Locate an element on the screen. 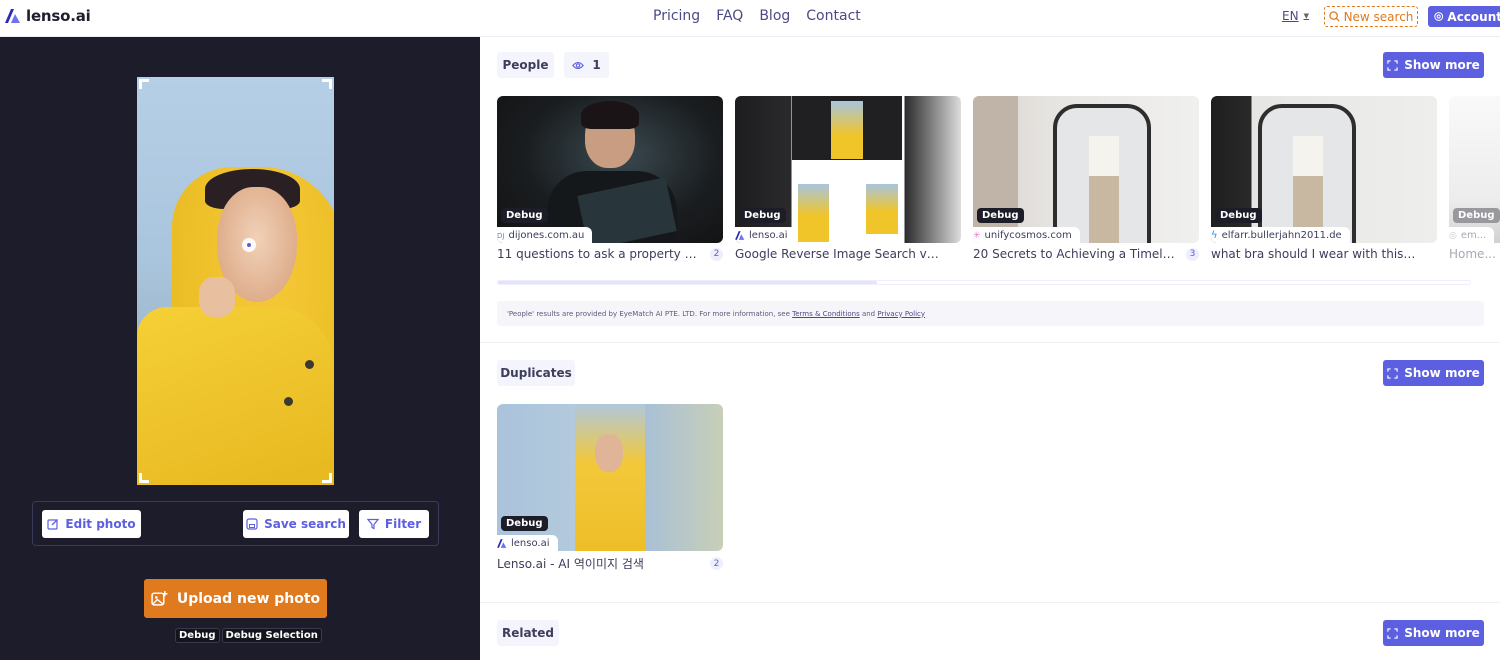  terms-link: Terms & Conditions is located at coordinates (826, 314).